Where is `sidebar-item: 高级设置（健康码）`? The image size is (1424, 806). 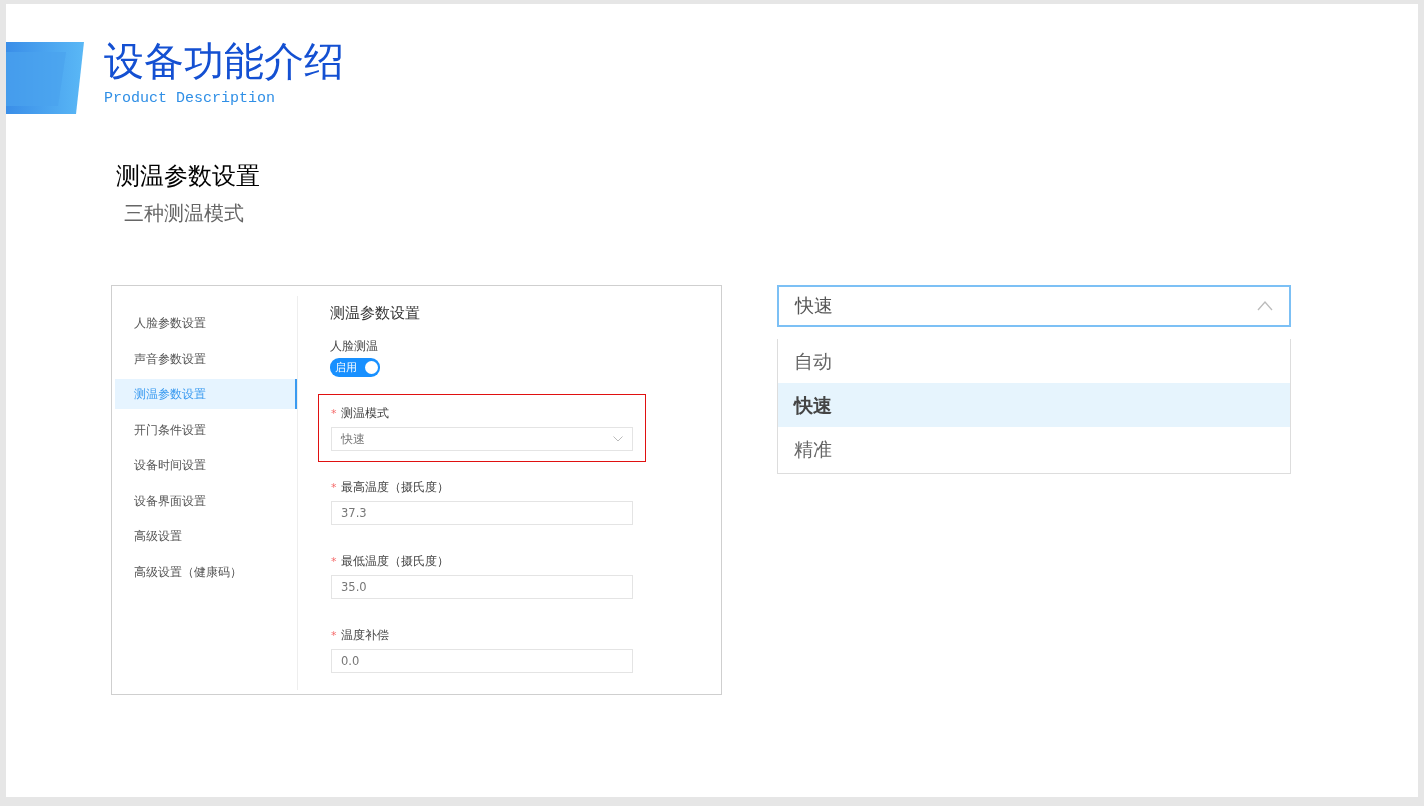
sidebar-item: 高级设置（健康码） is located at coordinates (206, 571).